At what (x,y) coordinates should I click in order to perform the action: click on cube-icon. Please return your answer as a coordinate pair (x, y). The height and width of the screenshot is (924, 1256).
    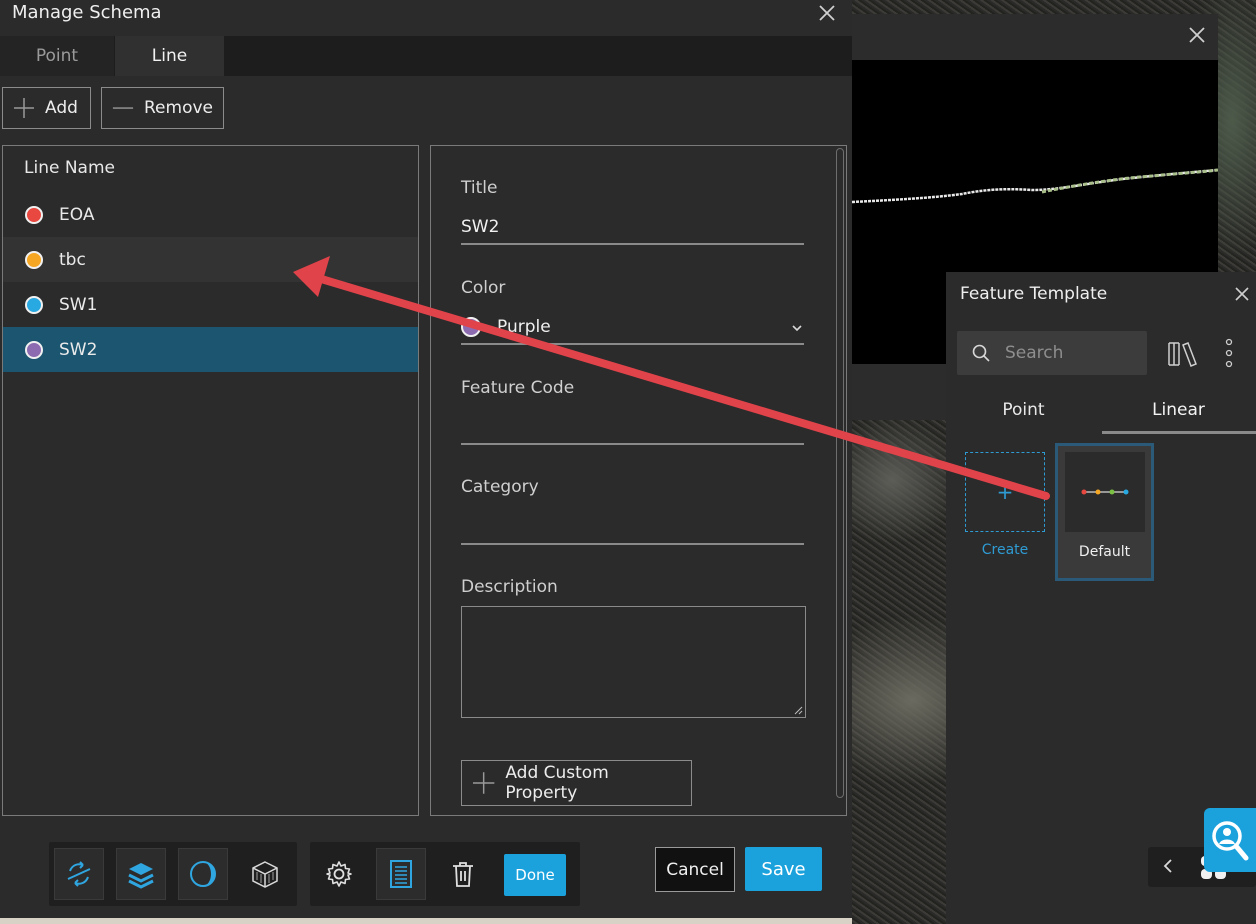
    Looking at the image, I should click on (265, 874).